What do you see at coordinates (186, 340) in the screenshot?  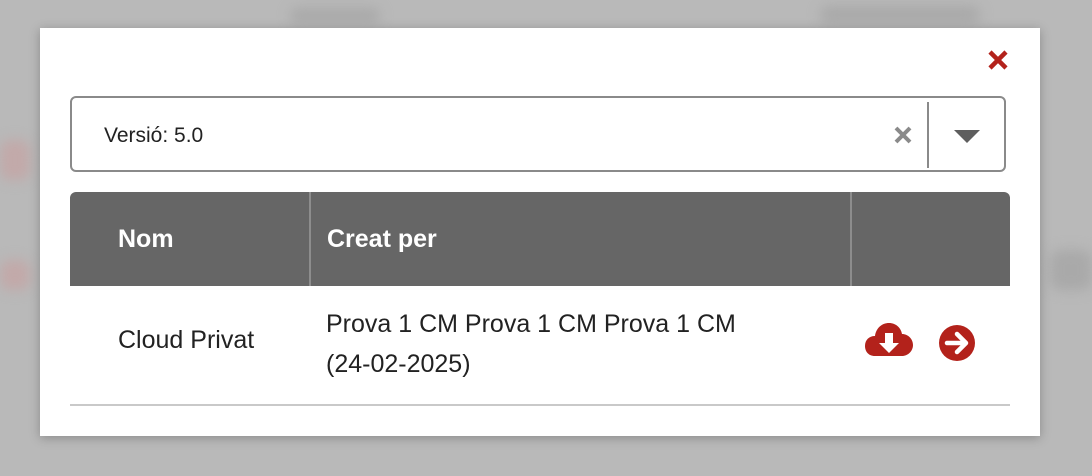 I see `row-name: Cloud Privat` at bounding box center [186, 340].